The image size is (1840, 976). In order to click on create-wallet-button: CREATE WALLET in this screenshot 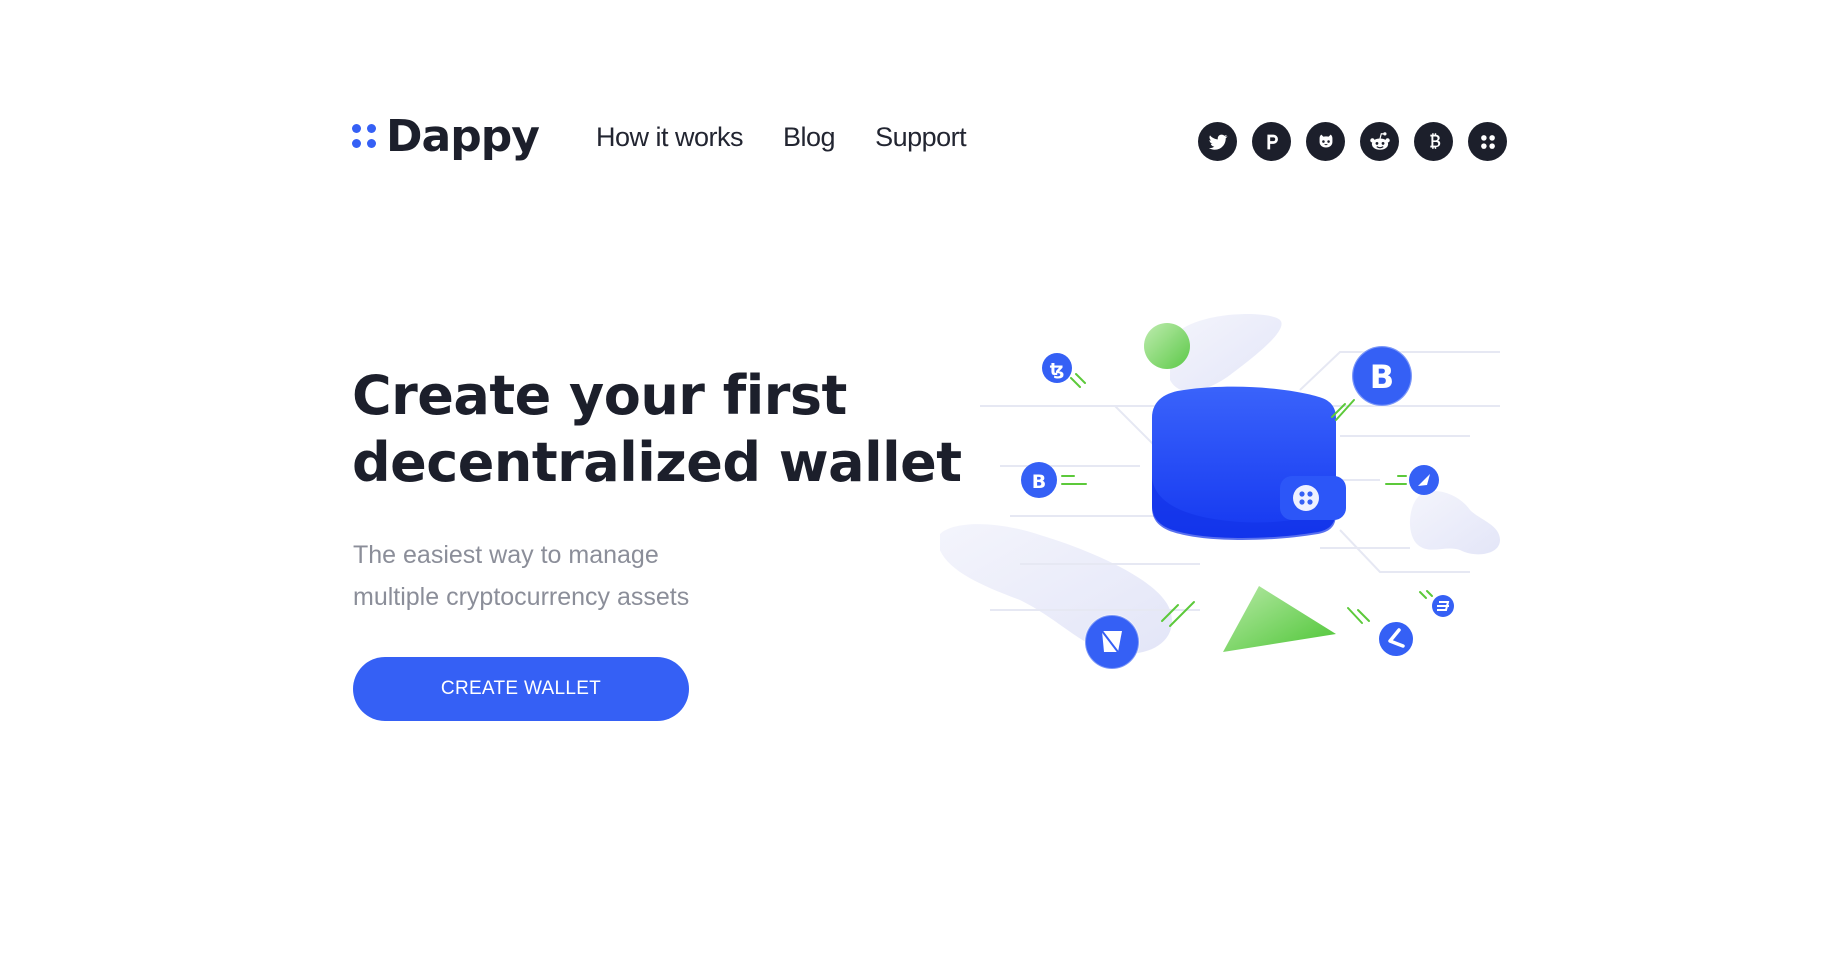, I will do `click(521, 689)`.